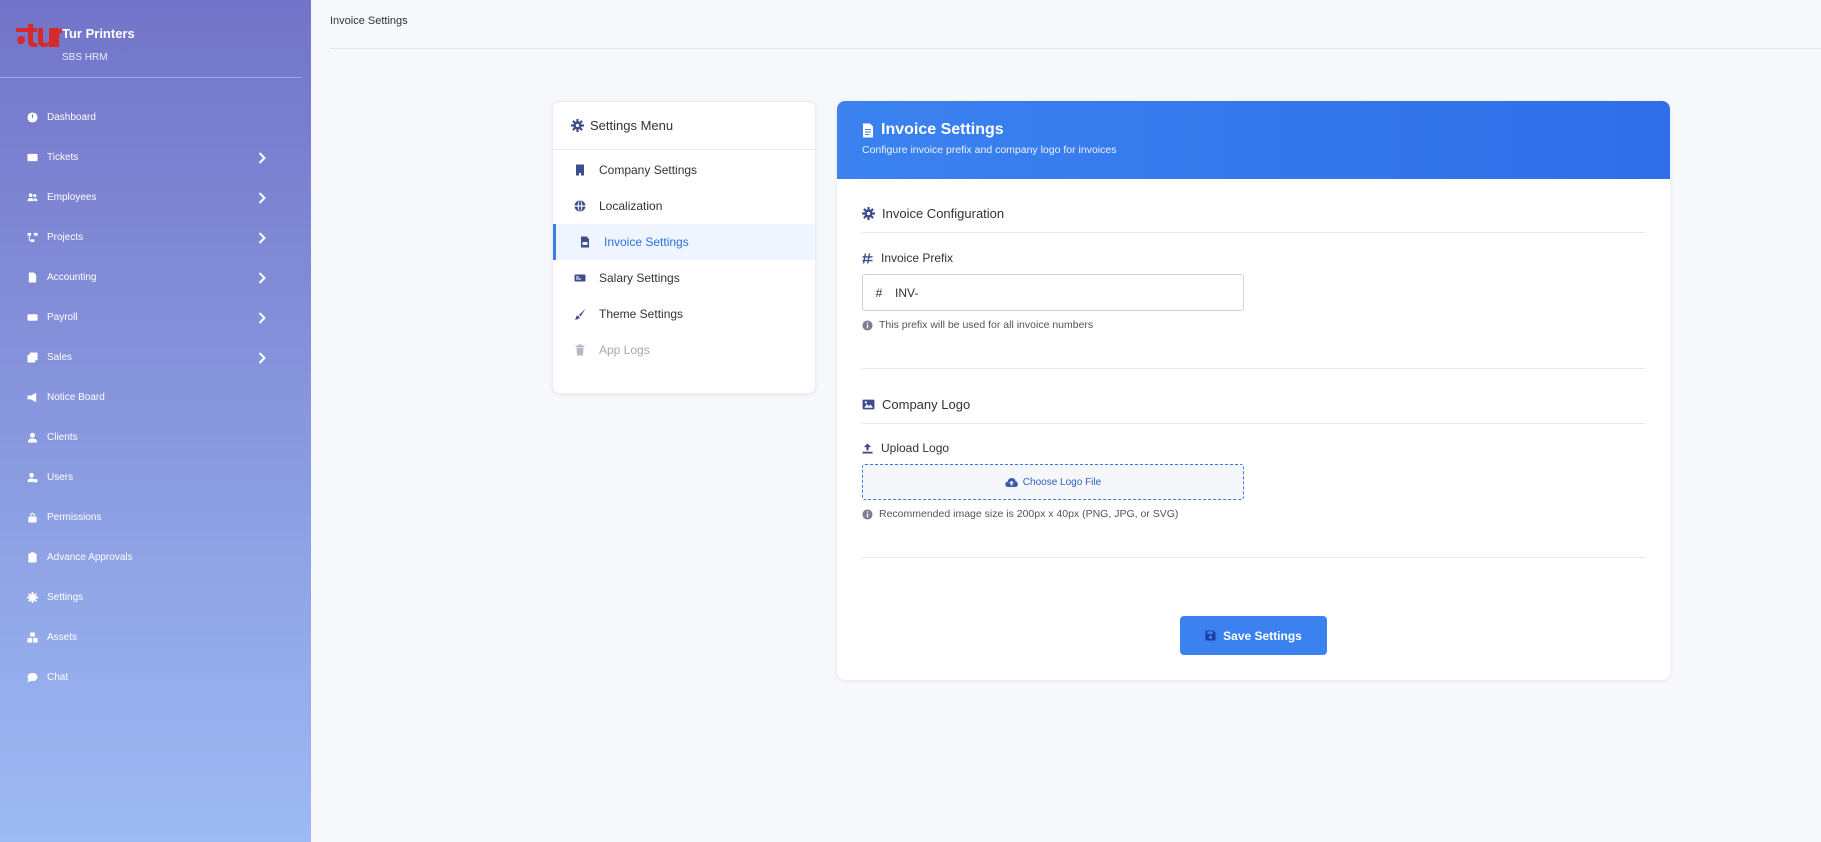  What do you see at coordinates (32, 677) in the screenshot?
I see `chat-icon` at bounding box center [32, 677].